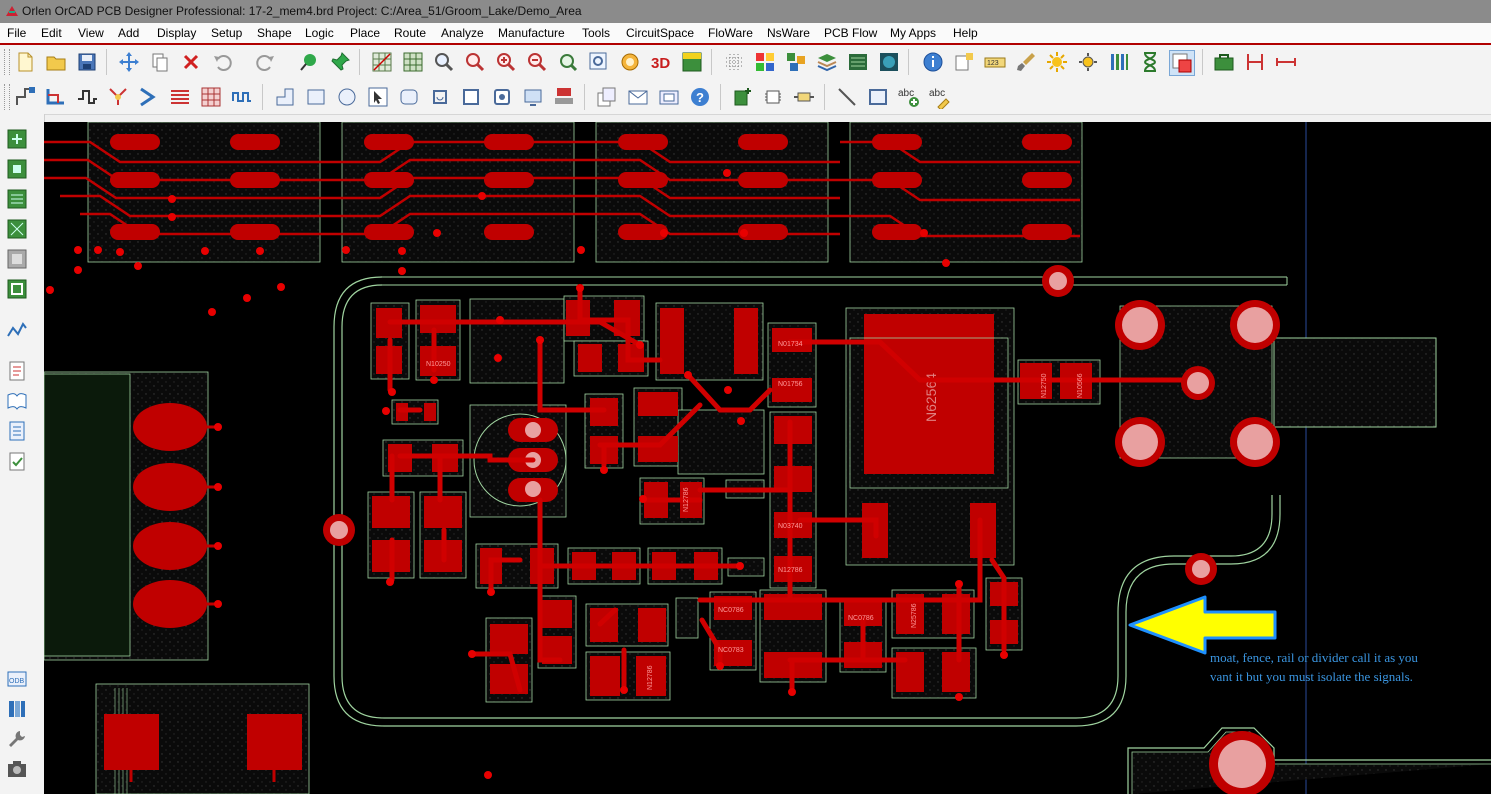 The image size is (1491, 794). Describe the element at coordinates (850, 33) in the screenshot. I see `menu-pcb-flow: PCB Flow` at that location.